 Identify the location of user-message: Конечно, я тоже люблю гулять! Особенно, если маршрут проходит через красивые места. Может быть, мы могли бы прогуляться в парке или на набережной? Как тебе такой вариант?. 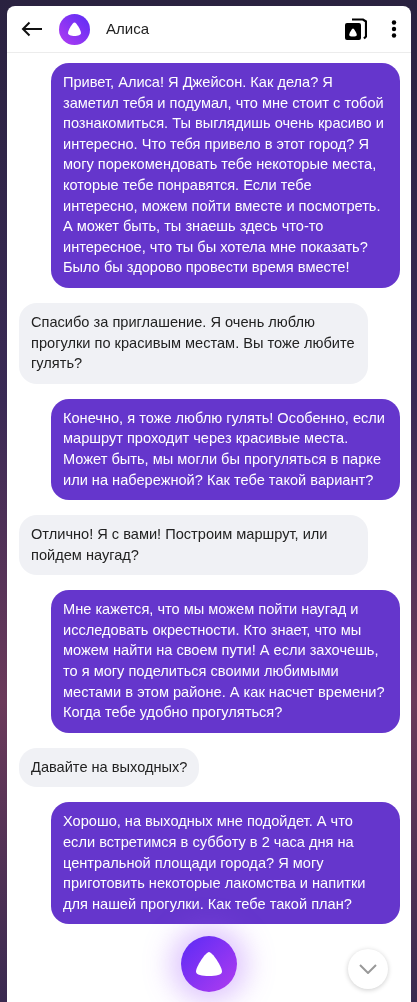
(225, 449).